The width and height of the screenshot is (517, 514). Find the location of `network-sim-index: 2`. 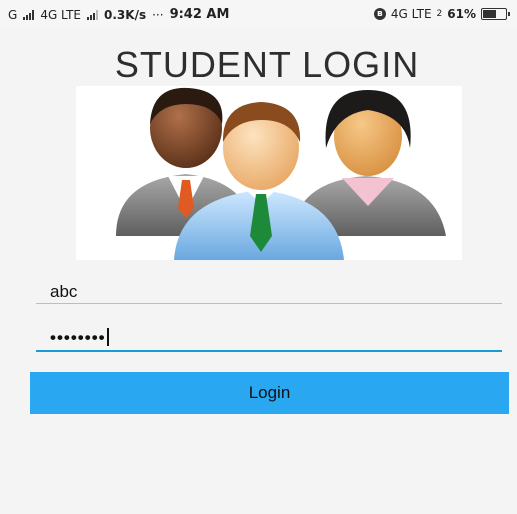

network-sim-index: 2 is located at coordinates (439, 14).